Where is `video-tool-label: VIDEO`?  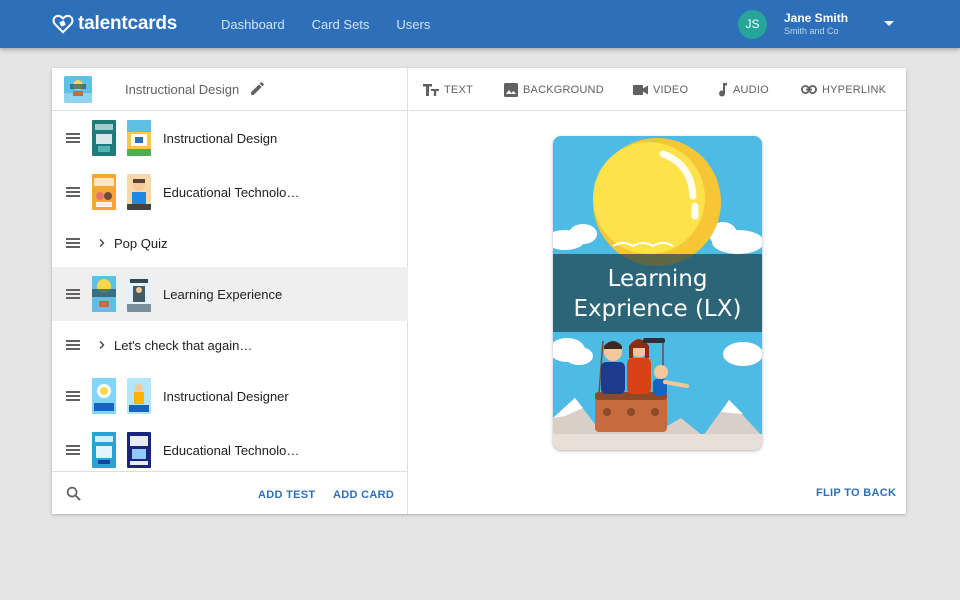 video-tool-label: VIDEO is located at coordinates (671, 89).